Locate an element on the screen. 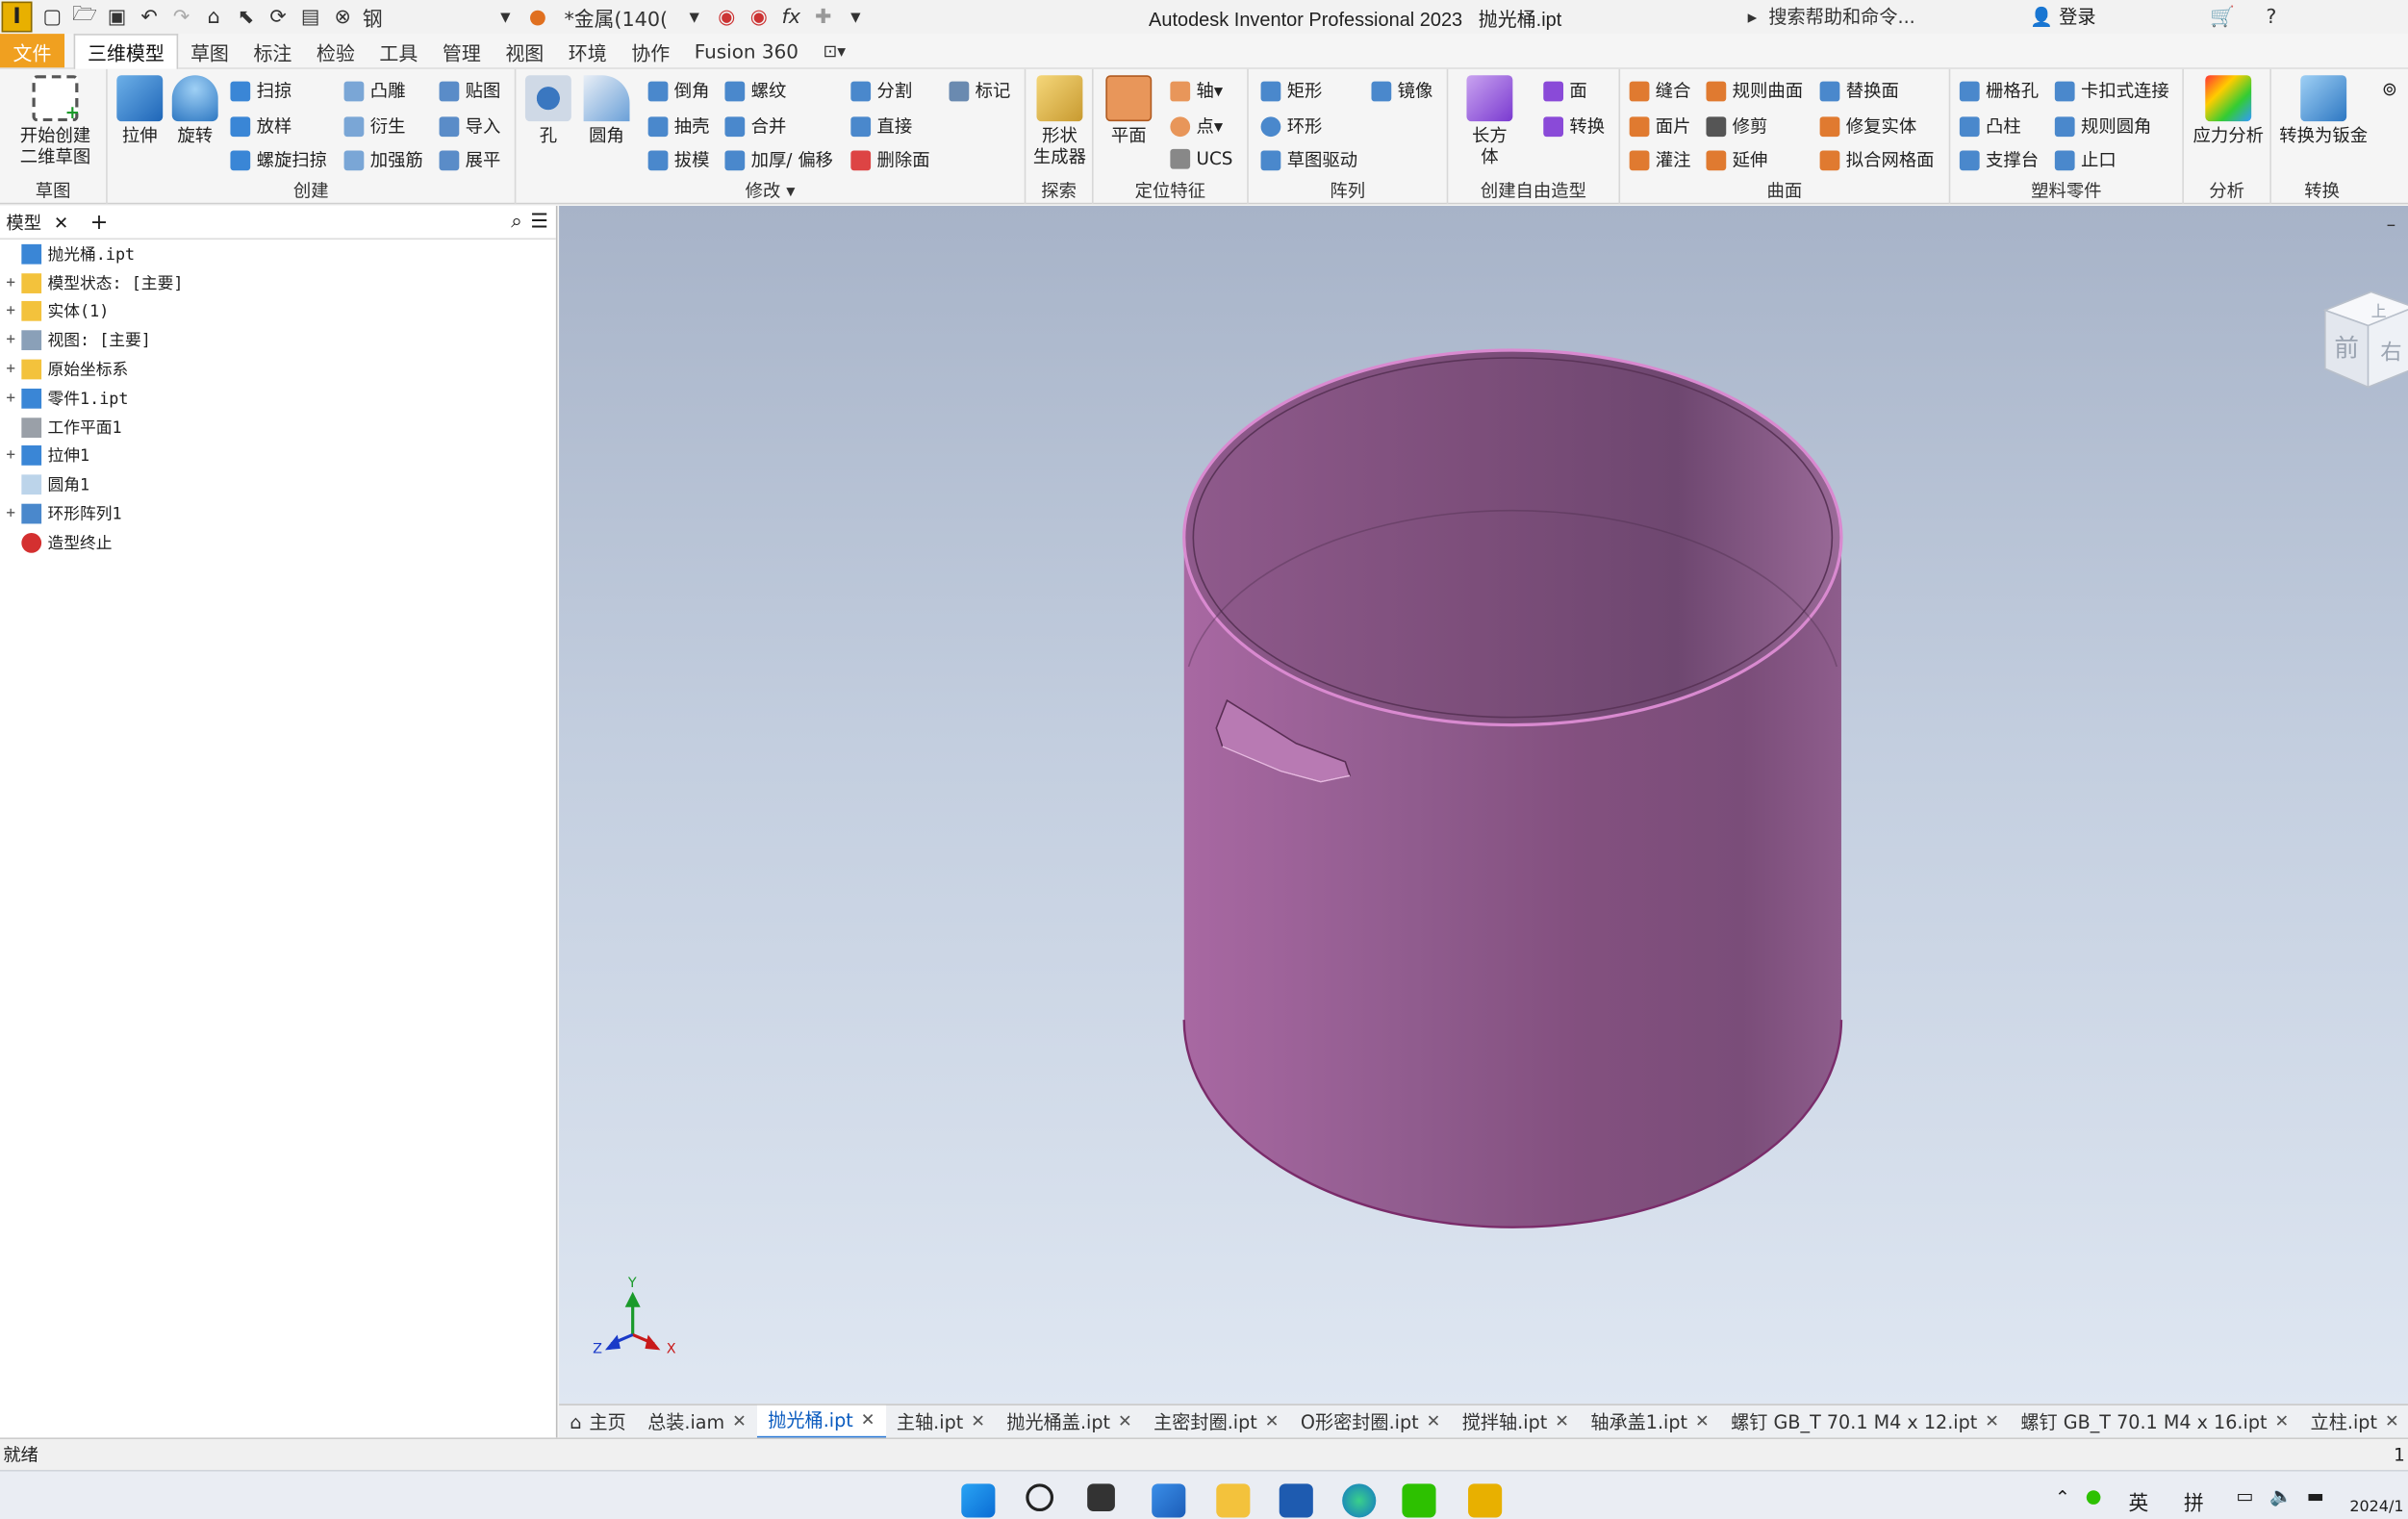  edge-icon is located at coordinates (1359, 1501).